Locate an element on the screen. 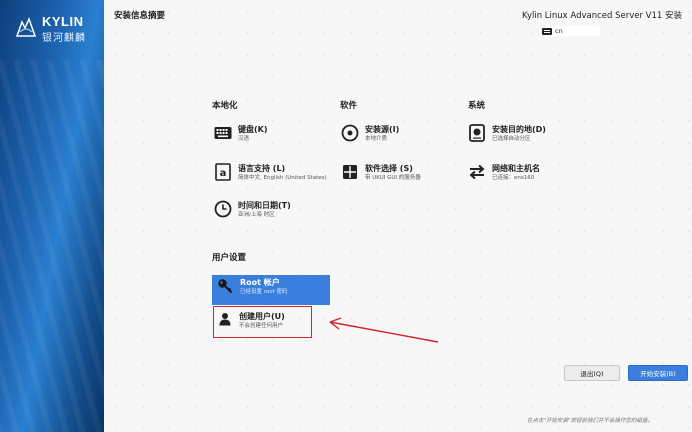 Image resolution: width=692 pixels, height=432 pixels. key-icon is located at coordinates (225, 286).